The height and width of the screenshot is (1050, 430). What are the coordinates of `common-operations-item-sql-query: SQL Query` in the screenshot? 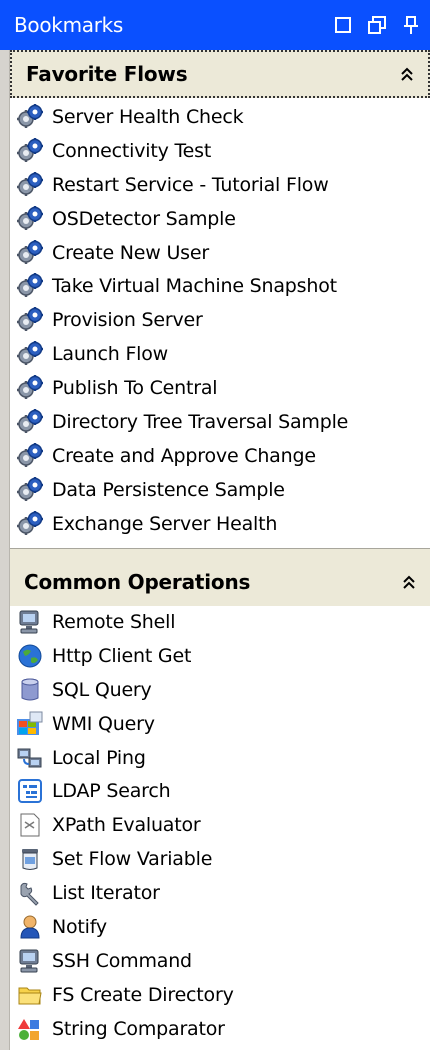 It's located at (220, 690).